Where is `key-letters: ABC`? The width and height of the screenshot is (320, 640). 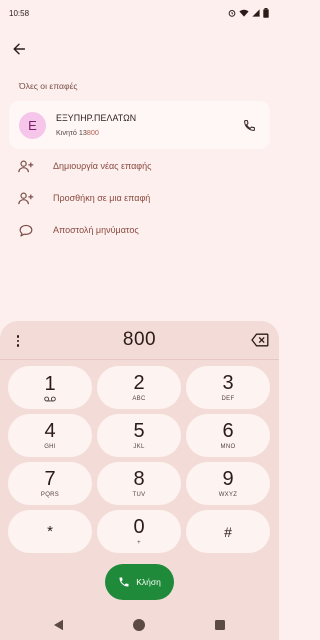
key-letters: ABC is located at coordinates (139, 398).